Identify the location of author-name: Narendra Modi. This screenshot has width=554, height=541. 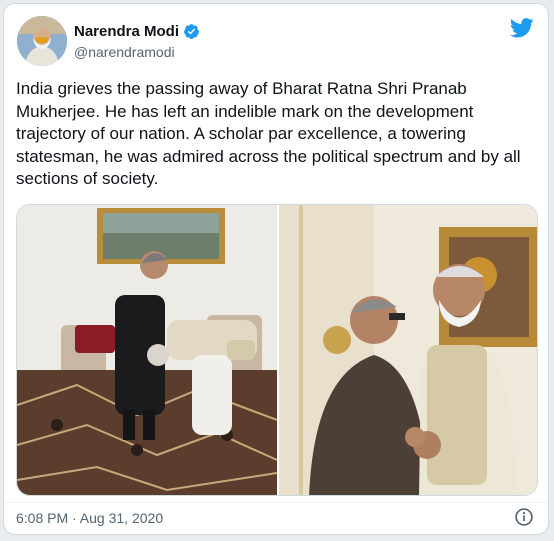
(126, 31).